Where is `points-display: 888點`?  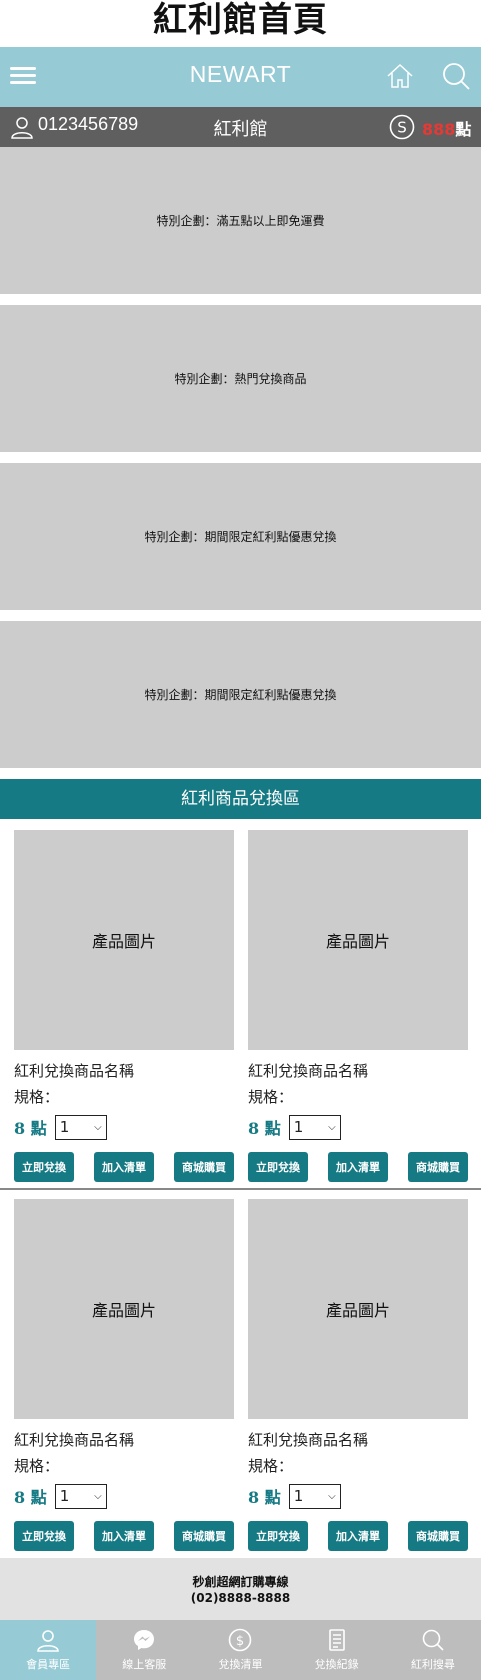 points-display: 888點 is located at coordinates (446, 128).